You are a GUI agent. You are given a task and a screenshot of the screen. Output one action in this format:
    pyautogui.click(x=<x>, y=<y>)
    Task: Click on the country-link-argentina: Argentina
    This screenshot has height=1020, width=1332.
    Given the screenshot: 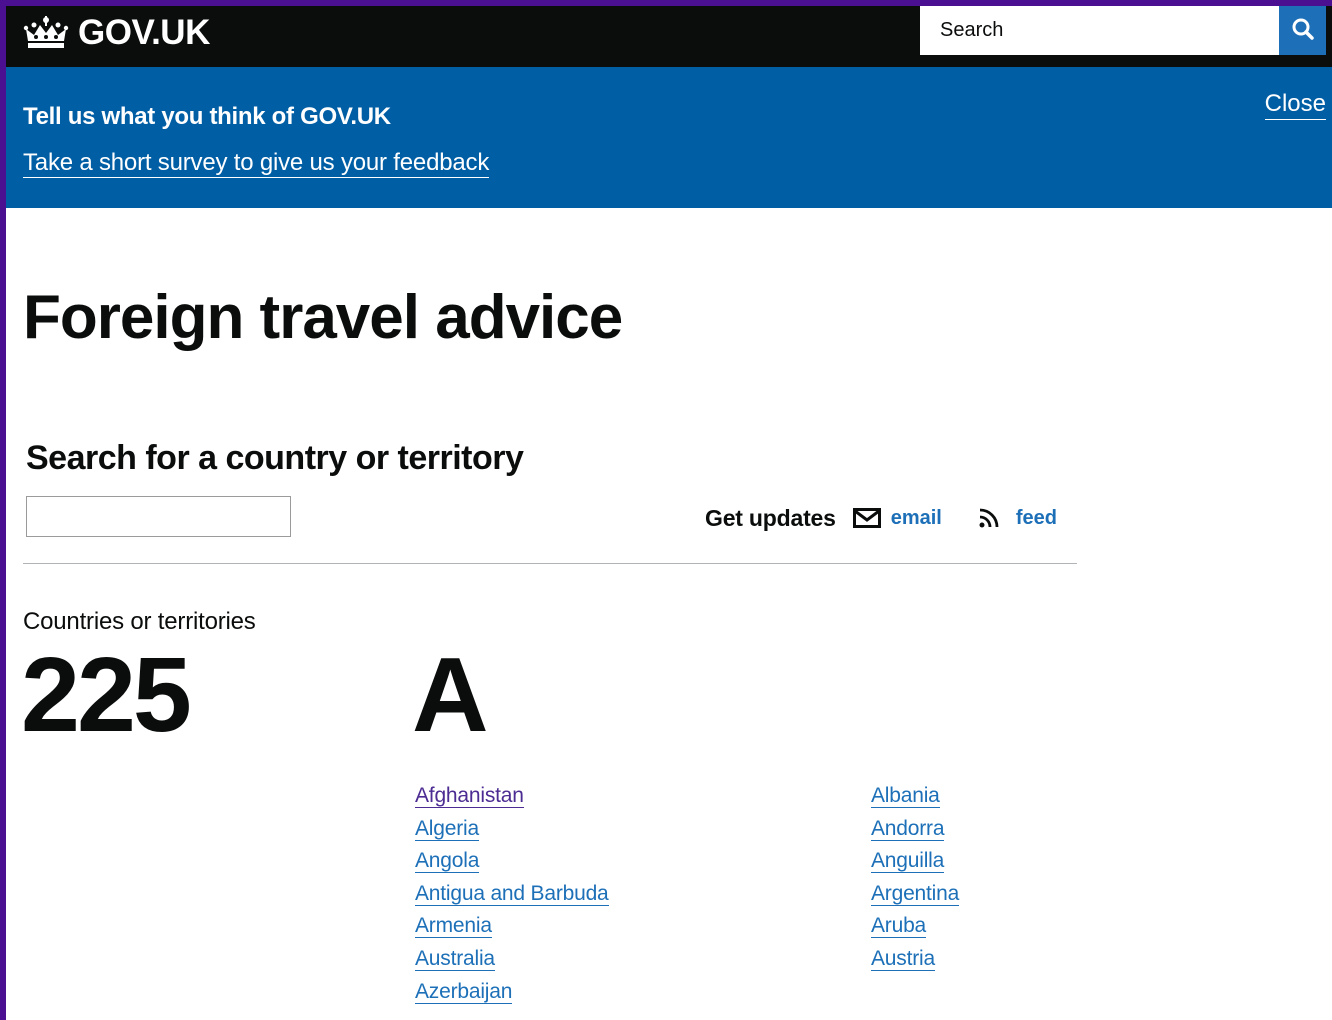 What is the action you would take?
    pyautogui.click(x=915, y=893)
    